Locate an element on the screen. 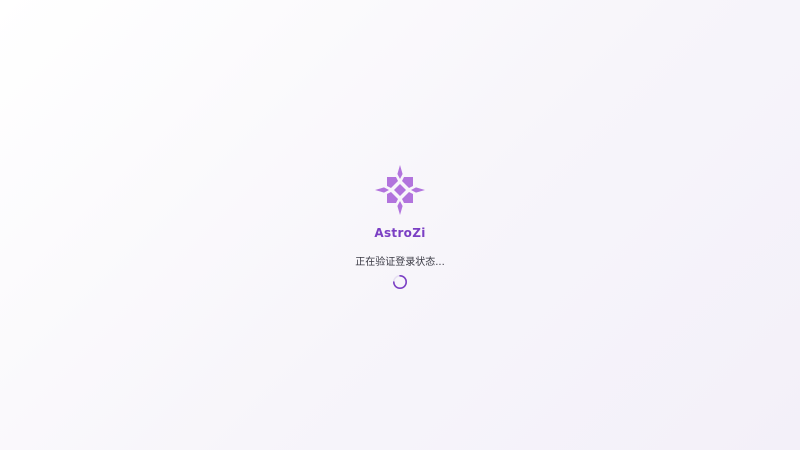 The image size is (800, 450). logo-center is located at coordinates (400, 190).